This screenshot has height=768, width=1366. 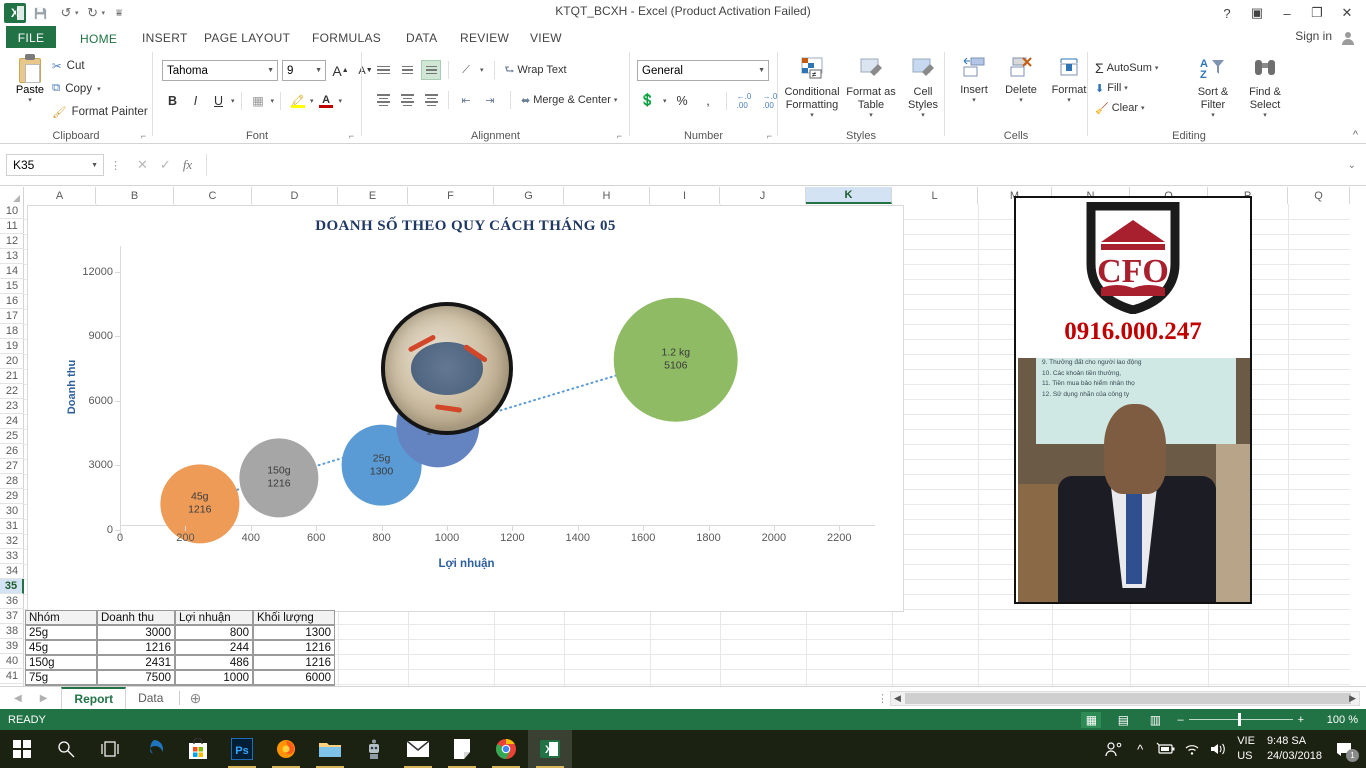 What do you see at coordinates (61, 662) in the screenshot?
I see `table-cell: 150g` at bounding box center [61, 662].